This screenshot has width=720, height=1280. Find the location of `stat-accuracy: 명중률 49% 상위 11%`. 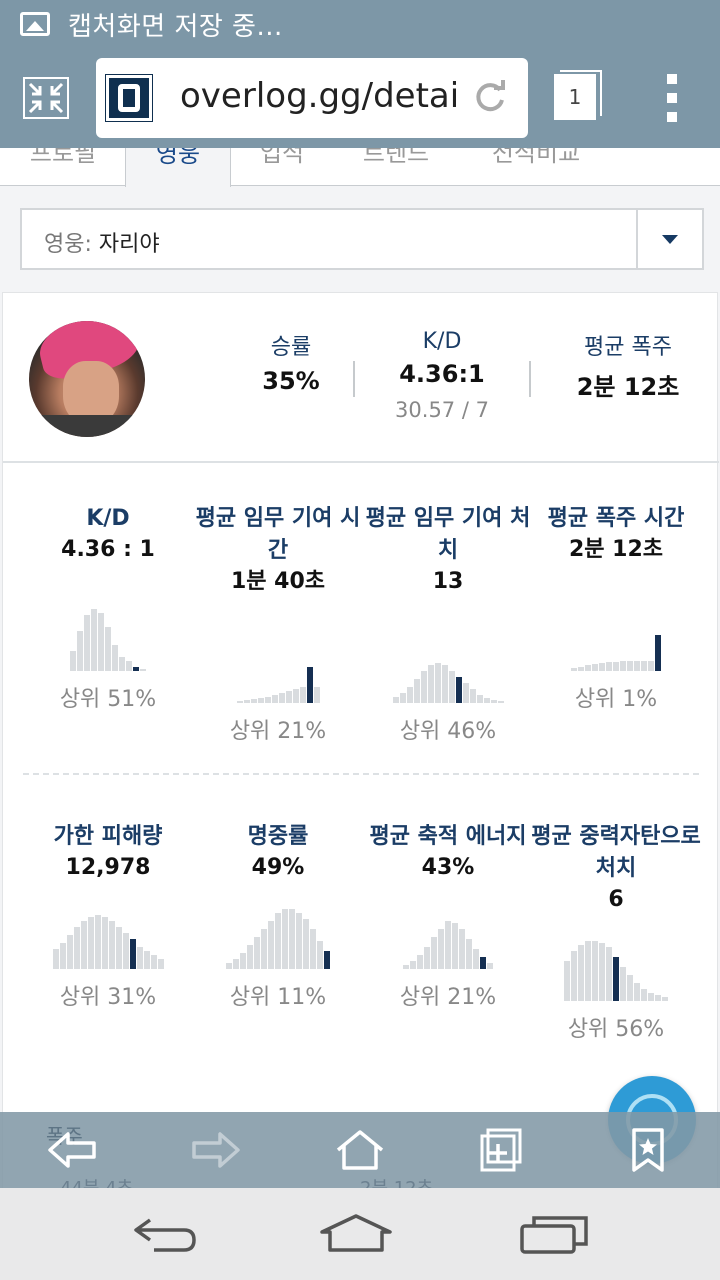

stat-accuracy: 명중률 49% 상위 11% is located at coordinates (278, 916).